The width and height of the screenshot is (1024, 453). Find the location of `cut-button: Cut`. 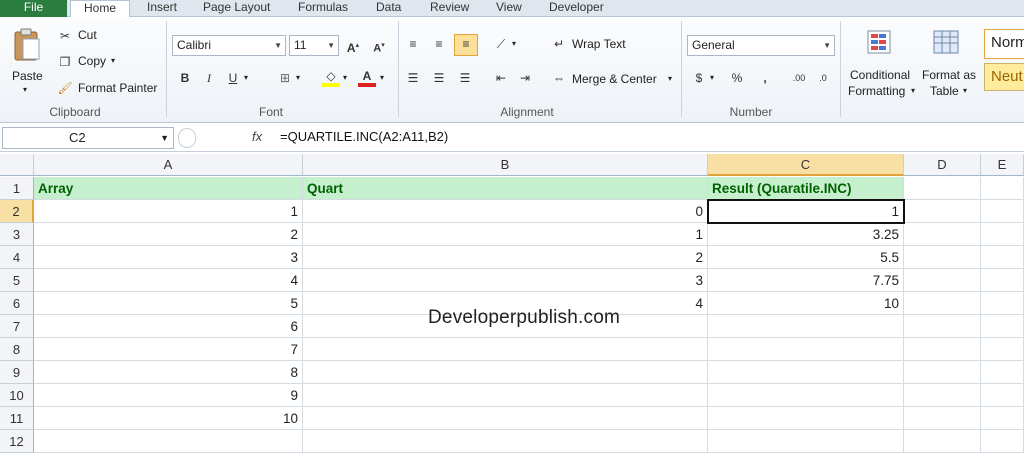

cut-button: Cut is located at coordinates (87, 35).